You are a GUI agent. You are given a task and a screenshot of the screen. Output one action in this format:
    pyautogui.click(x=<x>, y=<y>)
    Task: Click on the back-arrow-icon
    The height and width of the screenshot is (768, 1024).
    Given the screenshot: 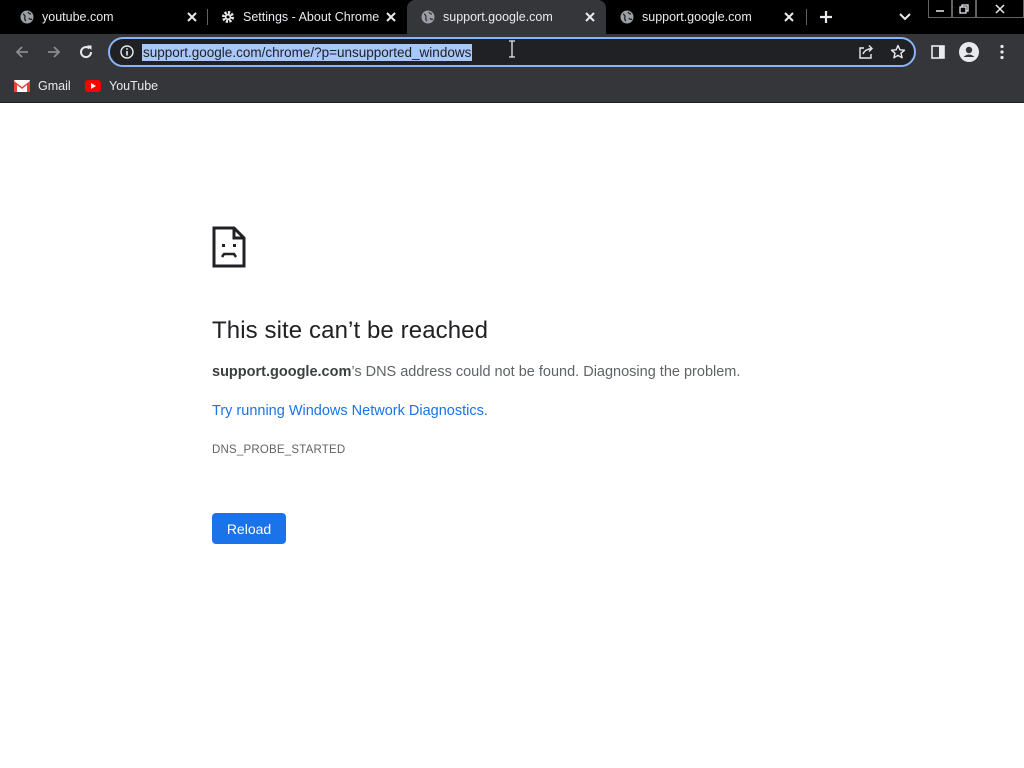 What is the action you would take?
    pyautogui.click(x=22, y=52)
    